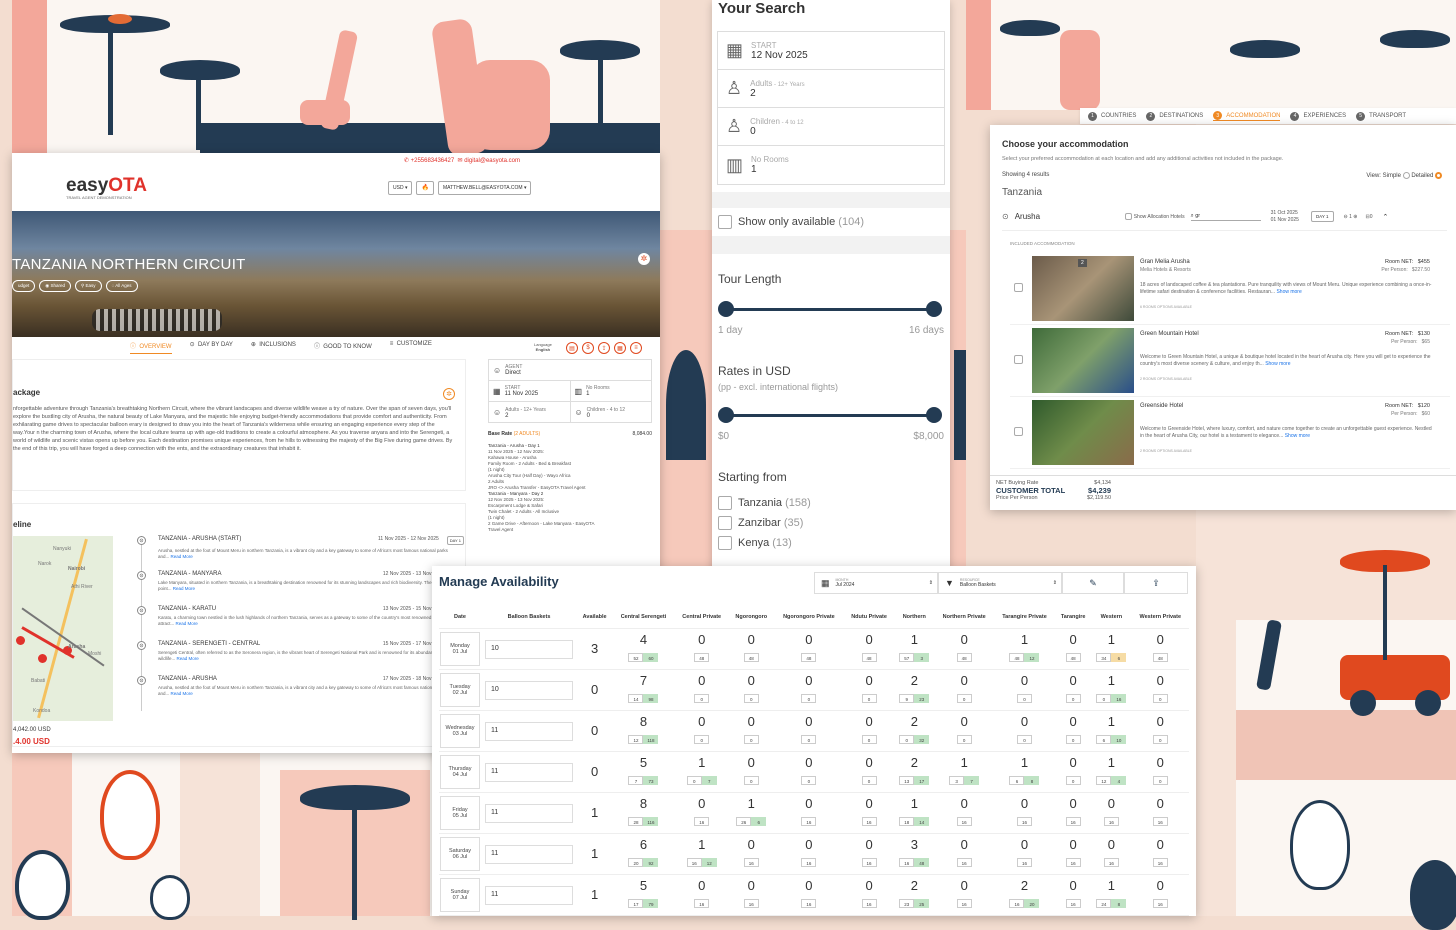 Image resolution: width=1456 pixels, height=930 pixels. Describe the element at coordinates (1111, 690) in the screenshot. I see `availability-cell: 1 0 16` at that location.